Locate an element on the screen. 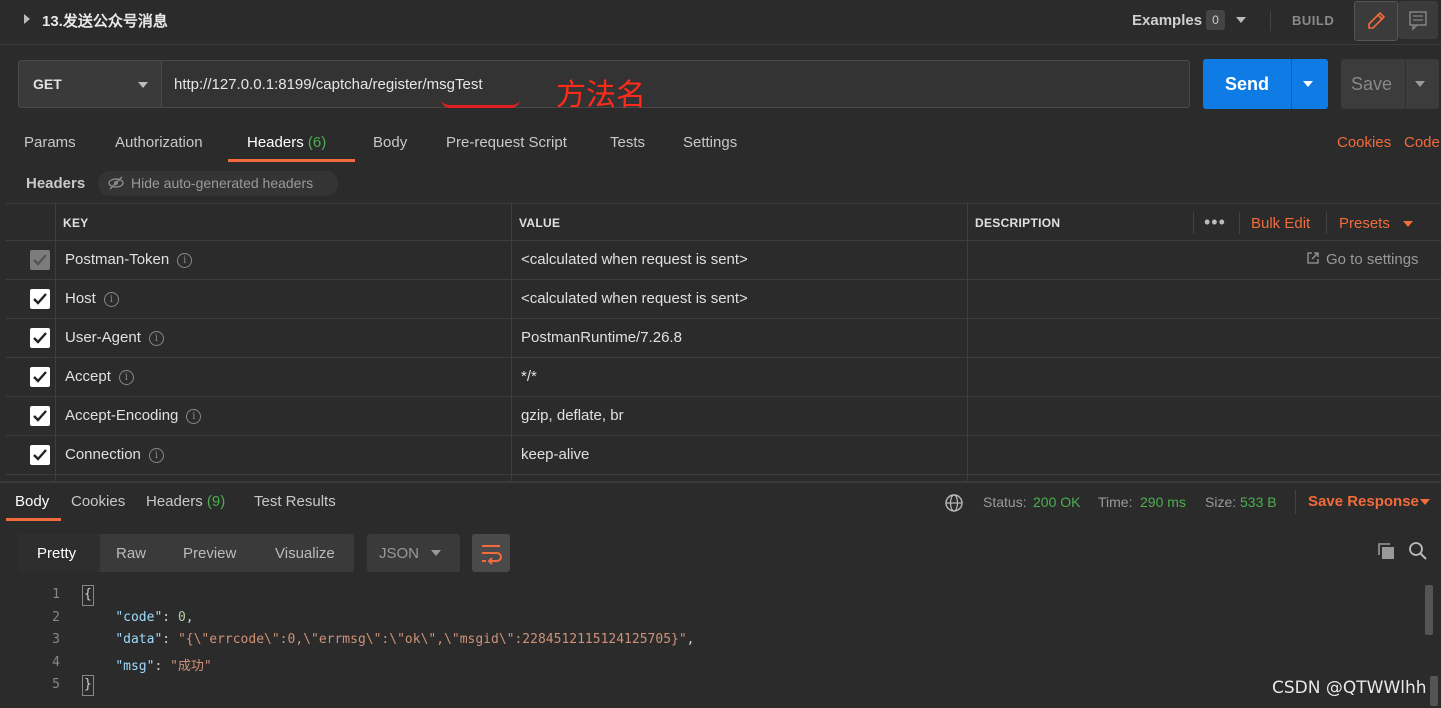 This screenshot has height=708, width=1441. headers-section-label: Headers is located at coordinates (56, 183).